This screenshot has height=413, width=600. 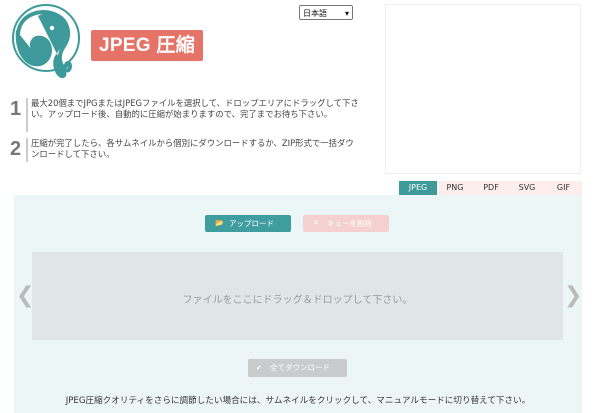 I want to click on elephant-logo-icon, so click(x=46, y=44).